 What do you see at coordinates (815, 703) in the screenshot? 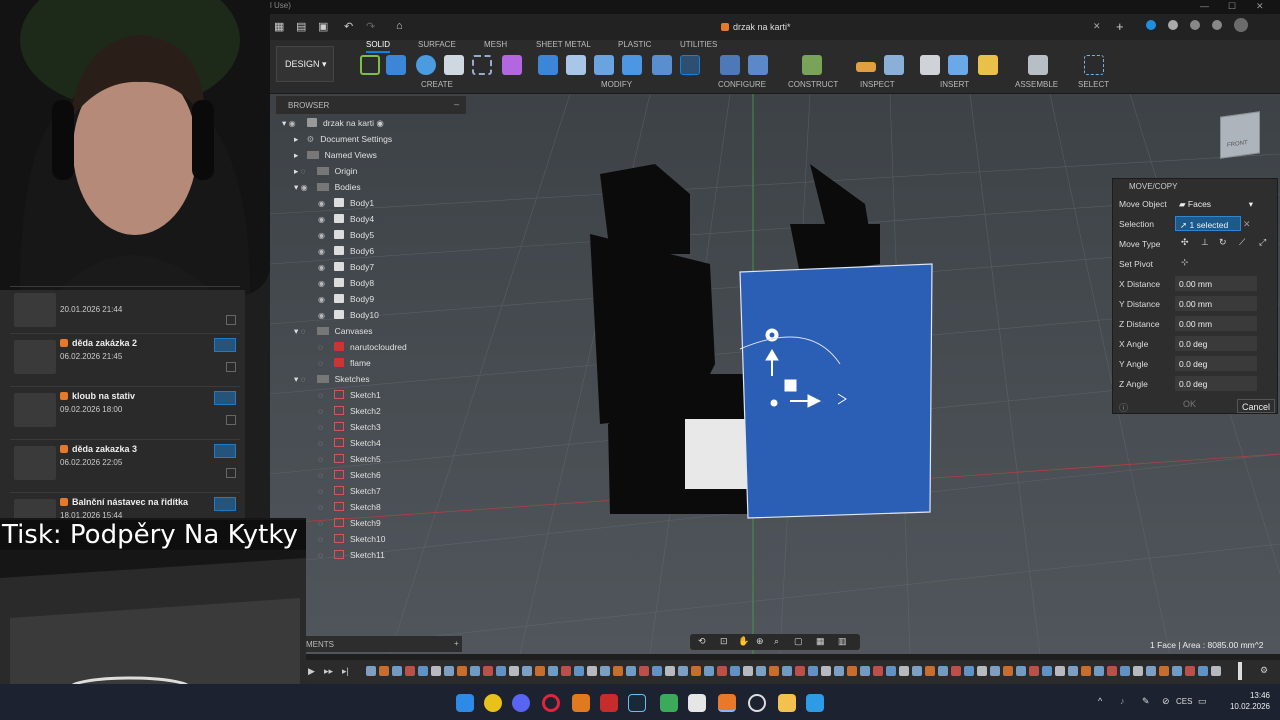
I see `app-icon-blue` at bounding box center [815, 703].